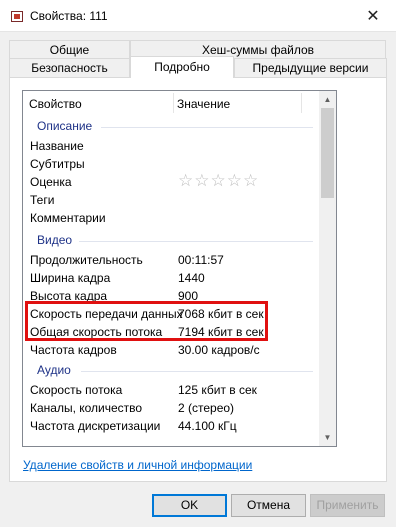 This screenshot has height=527, width=396. Describe the element at coordinates (310, 67) in the screenshot. I see `tab-previous-versions: Предыдущие версии` at that location.